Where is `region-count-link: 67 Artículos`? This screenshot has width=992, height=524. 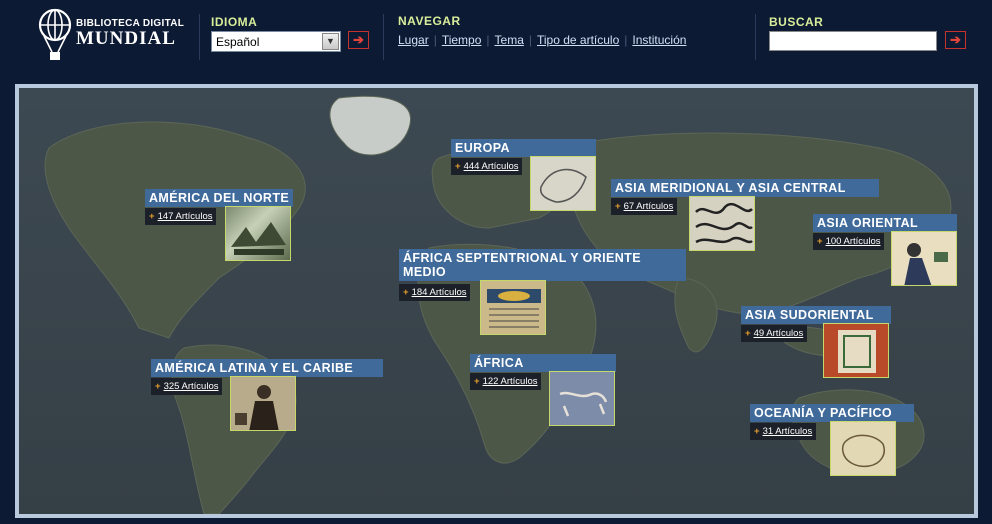
region-count-link: 67 Artículos is located at coordinates (649, 206).